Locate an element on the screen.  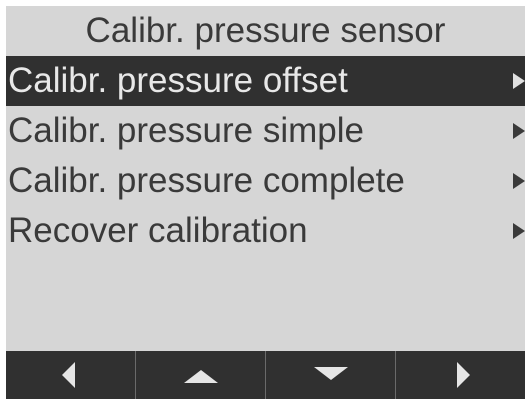
arrow-left-icon is located at coordinates (68, 375).